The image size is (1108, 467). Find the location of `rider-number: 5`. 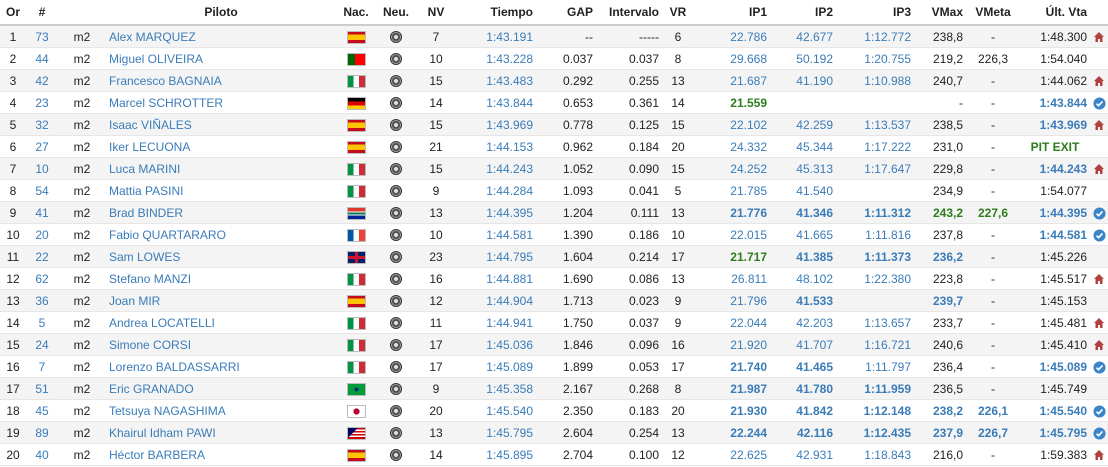

rider-number: 5 is located at coordinates (42, 322).